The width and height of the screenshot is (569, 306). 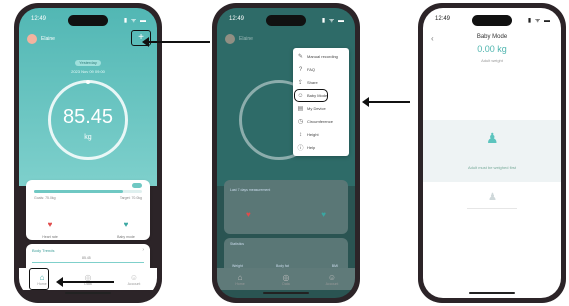 I want to click on menu-item-my-device: ▤ My Device, so click(x=321, y=108).